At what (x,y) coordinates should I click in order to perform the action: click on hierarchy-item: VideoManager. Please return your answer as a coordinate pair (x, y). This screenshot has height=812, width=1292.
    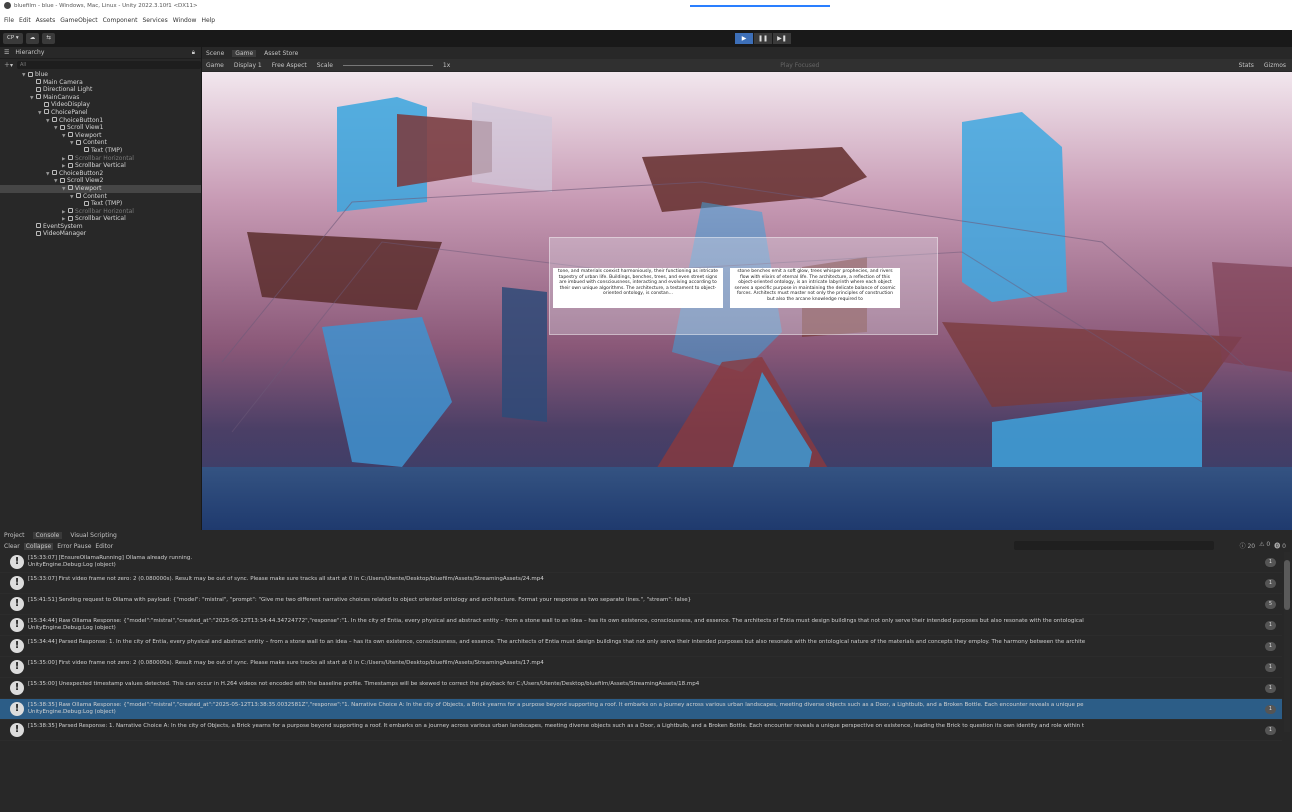
    Looking at the image, I should click on (100, 234).